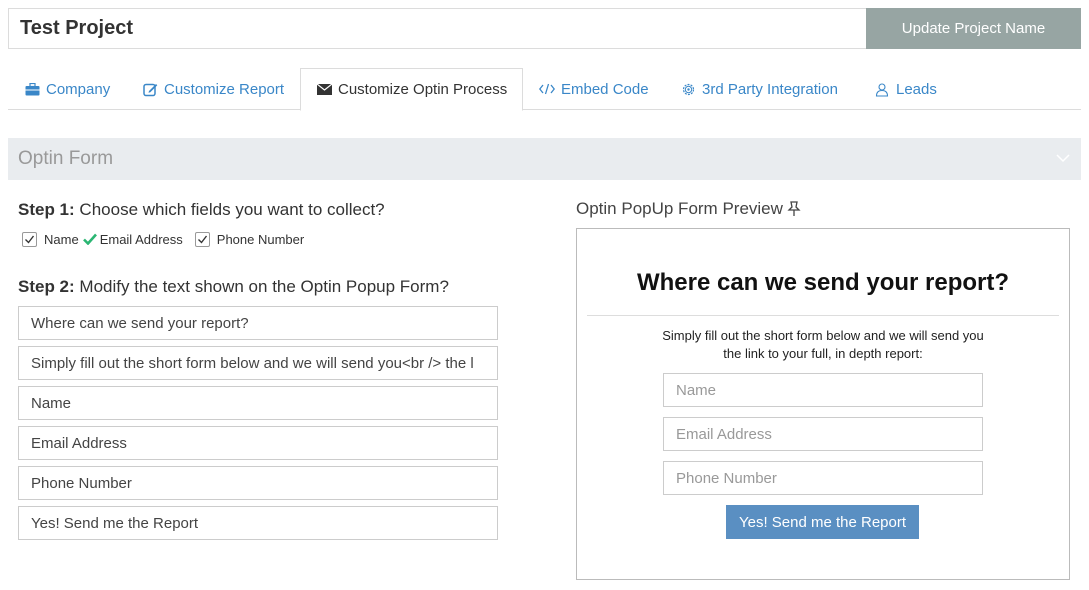 This screenshot has width=1089, height=590. What do you see at coordinates (916, 89) in the screenshot?
I see `tab-label: Leads` at bounding box center [916, 89].